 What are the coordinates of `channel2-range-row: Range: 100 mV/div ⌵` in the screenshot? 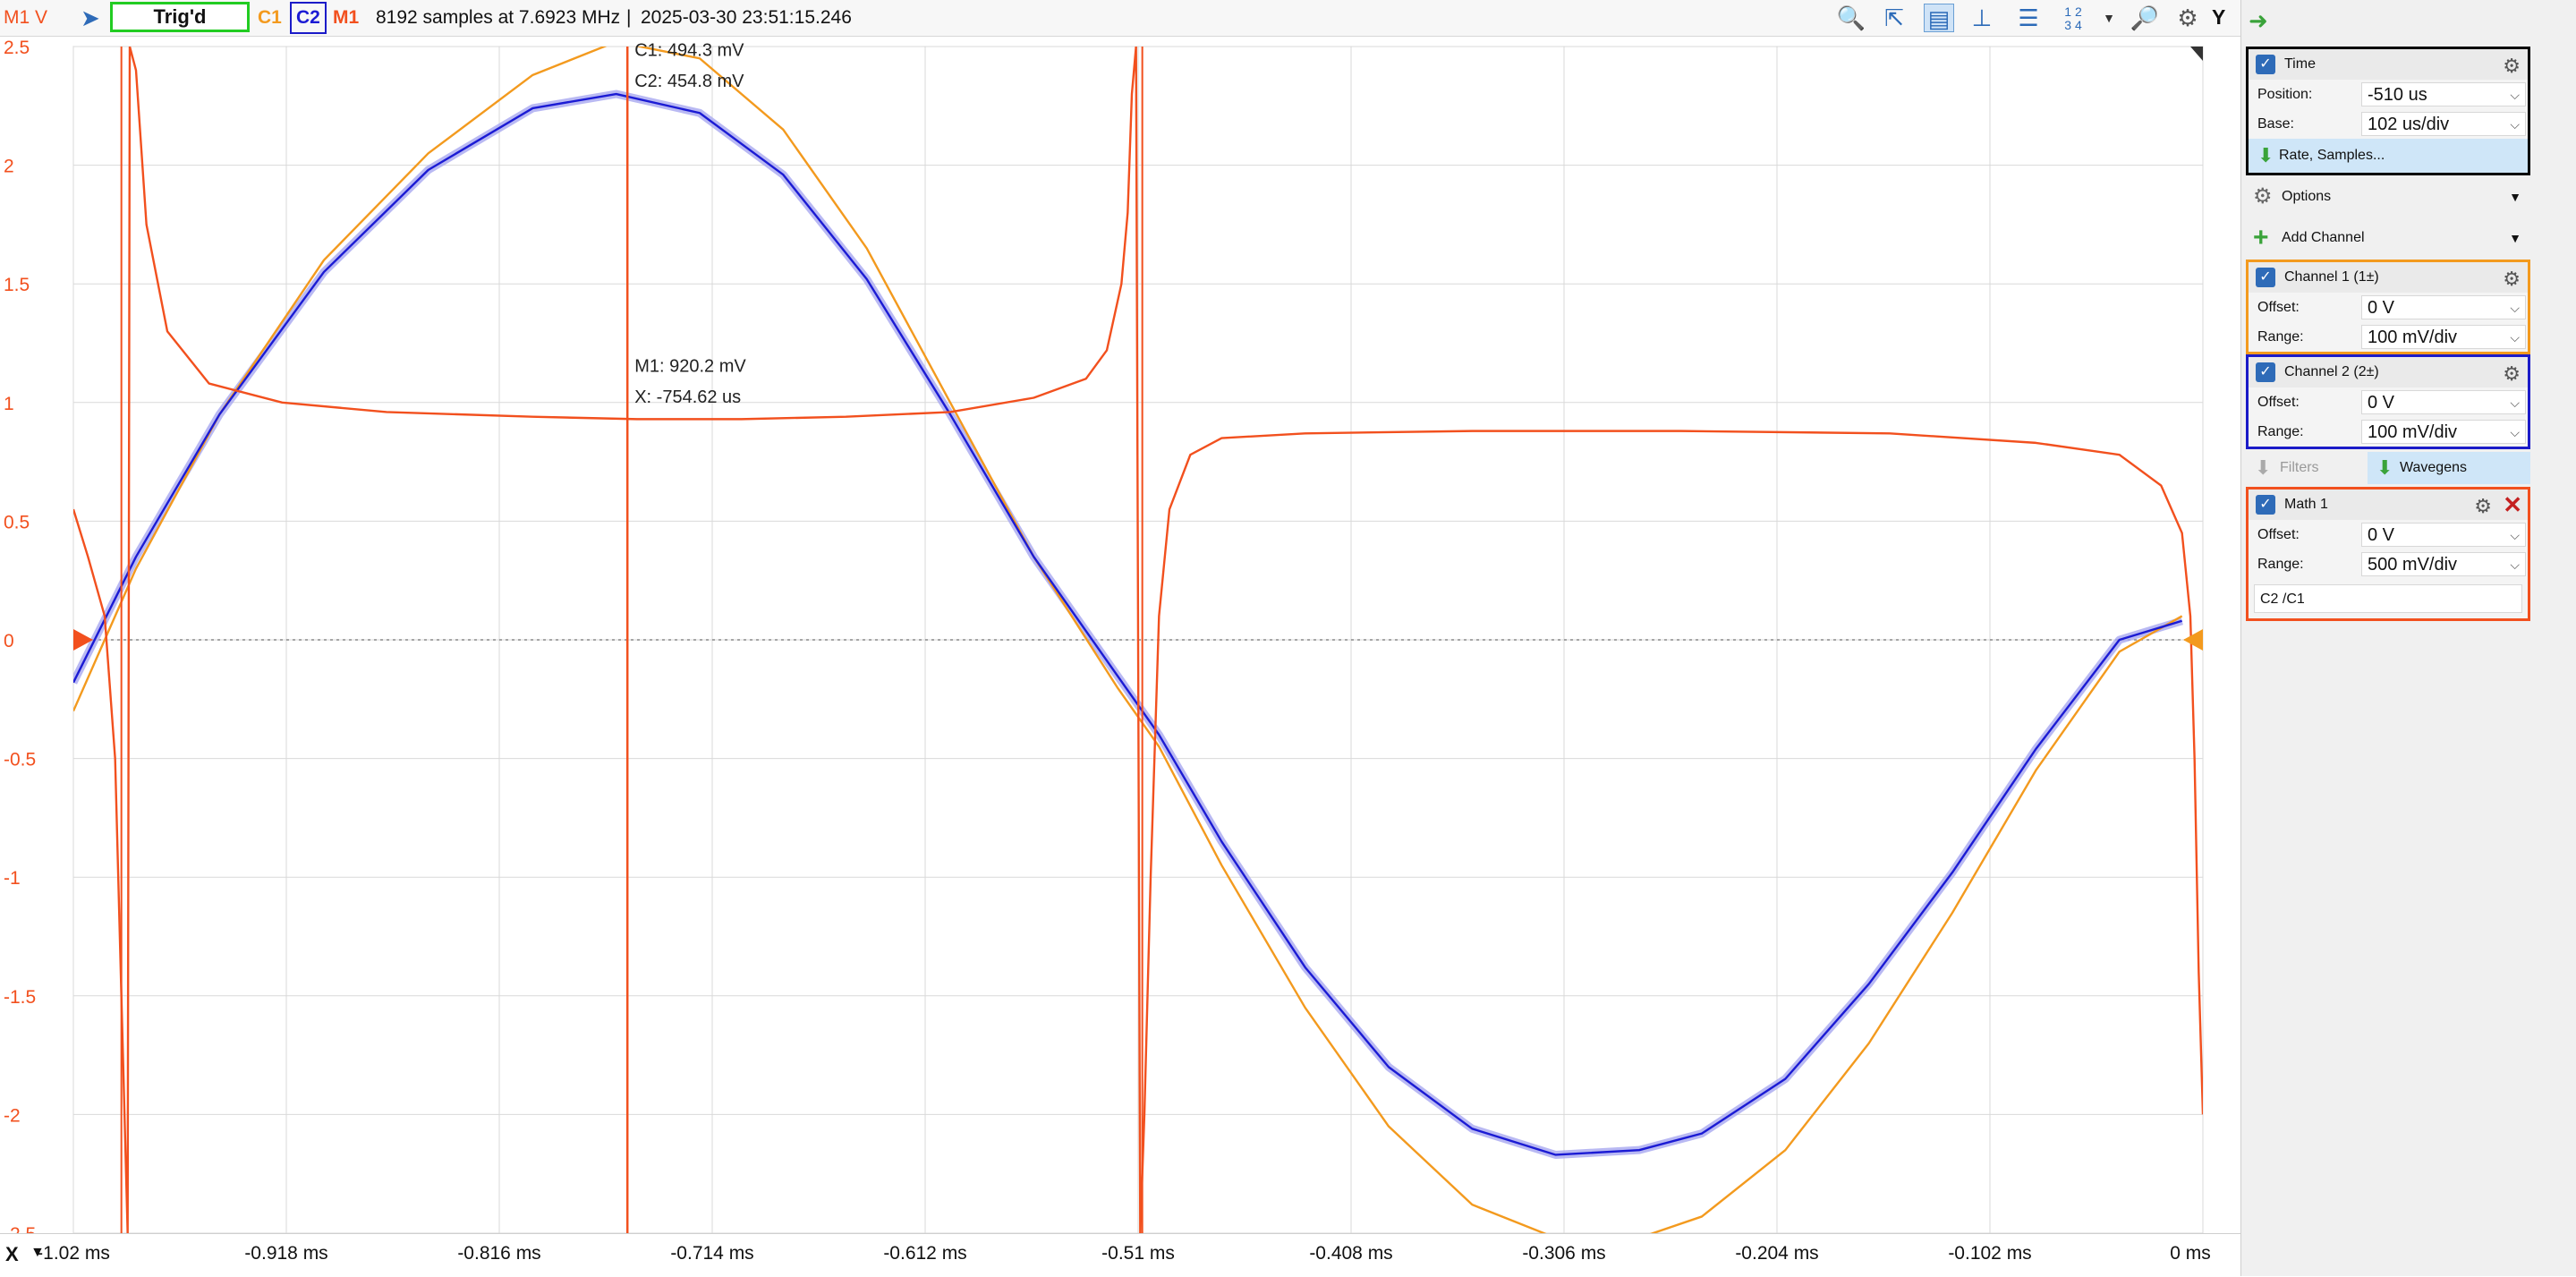 It's located at (2388, 432).